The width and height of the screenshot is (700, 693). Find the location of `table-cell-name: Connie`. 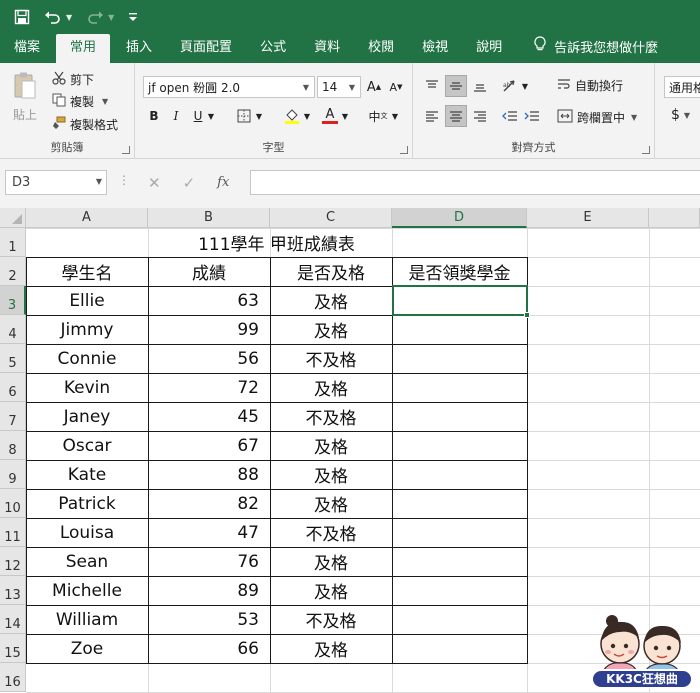

table-cell-name: Connie is located at coordinates (87, 358).